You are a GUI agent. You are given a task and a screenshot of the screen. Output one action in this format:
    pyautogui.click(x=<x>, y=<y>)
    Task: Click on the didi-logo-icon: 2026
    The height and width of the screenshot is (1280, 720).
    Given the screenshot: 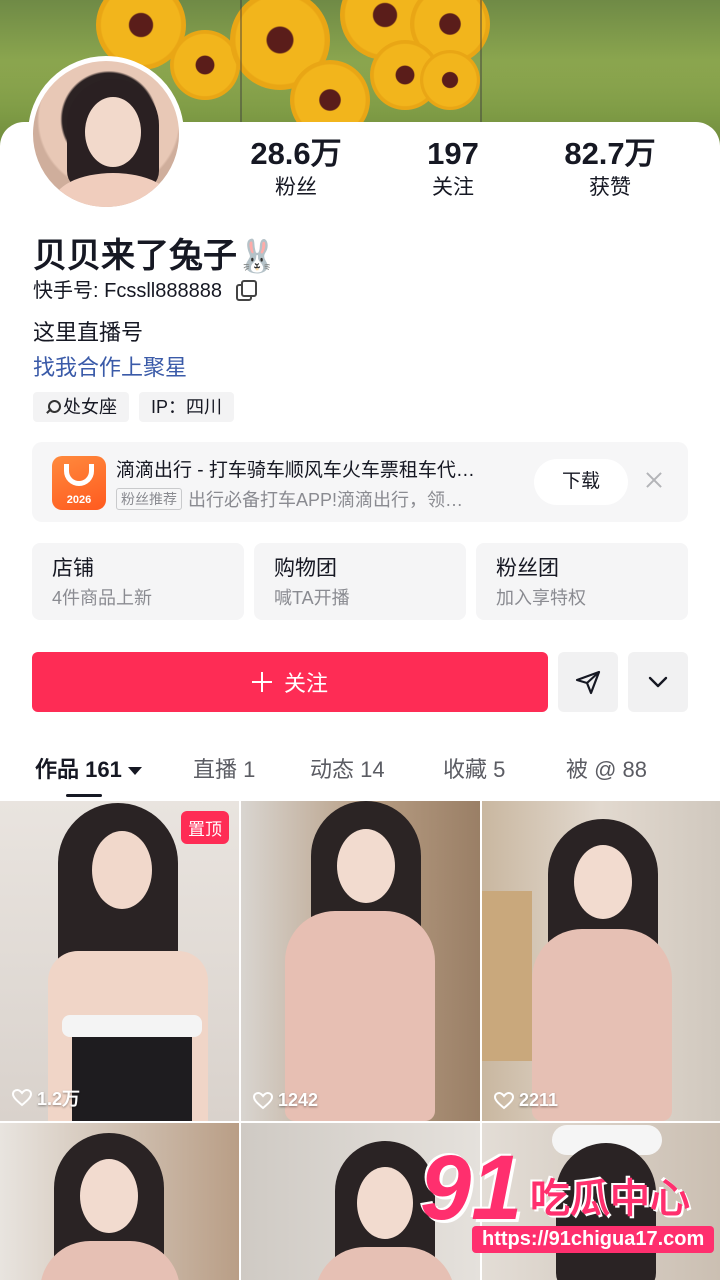 What is the action you would take?
    pyautogui.click(x=79, y=483)
    